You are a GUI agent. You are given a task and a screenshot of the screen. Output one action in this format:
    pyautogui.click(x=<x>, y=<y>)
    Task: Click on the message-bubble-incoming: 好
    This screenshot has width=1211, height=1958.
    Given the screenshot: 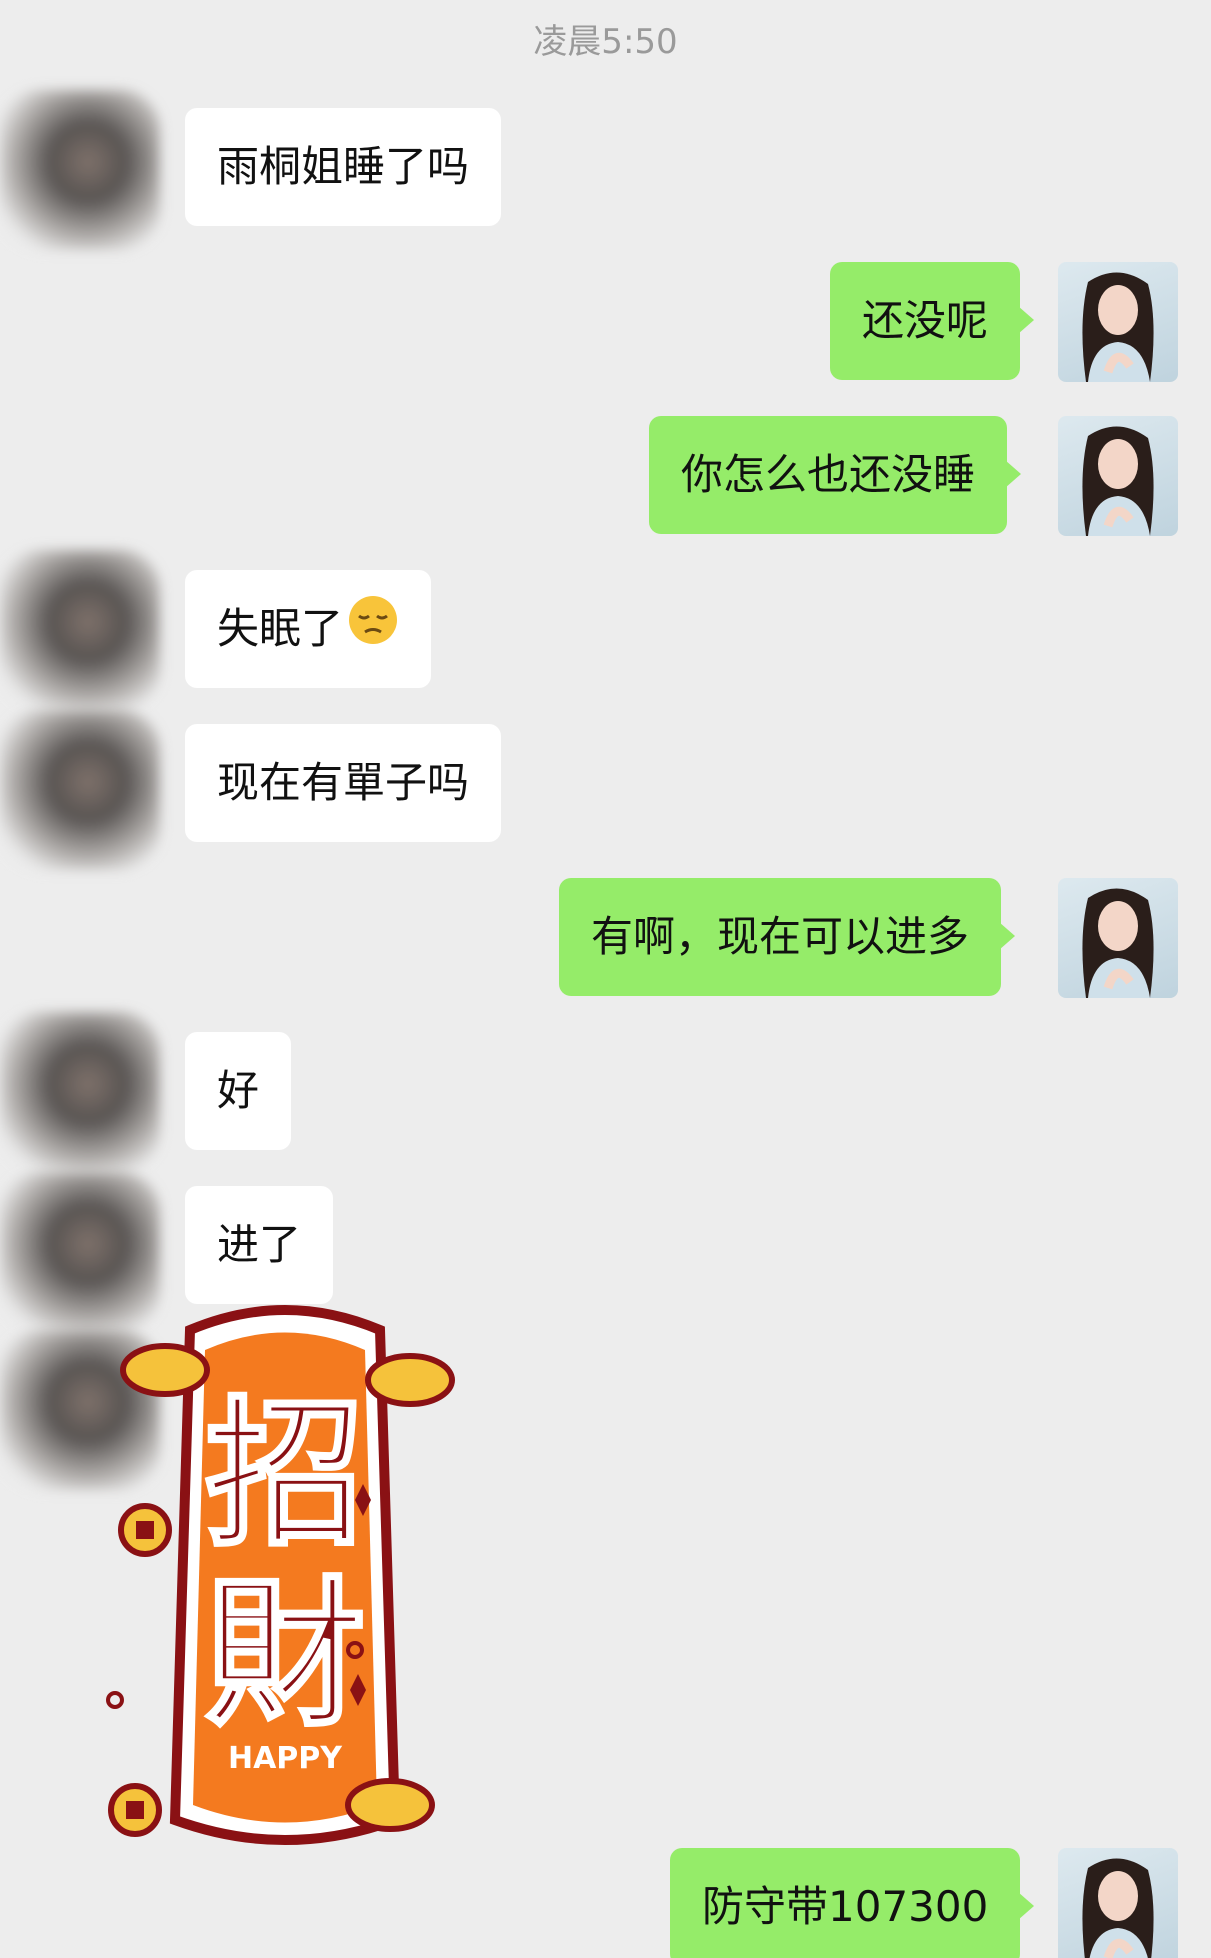 What is the action you would take?
    pyautogui.click(x=238, y=1091)
    